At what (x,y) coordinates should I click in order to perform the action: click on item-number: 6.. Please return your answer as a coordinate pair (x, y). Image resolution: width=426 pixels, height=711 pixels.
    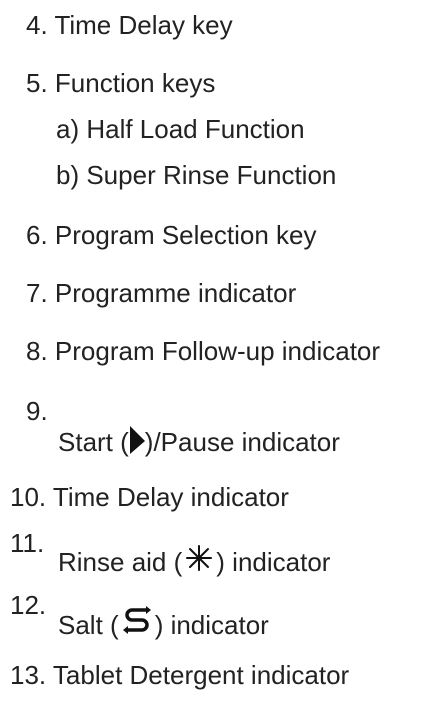
    Looking at the image, I should click on (37, 235).